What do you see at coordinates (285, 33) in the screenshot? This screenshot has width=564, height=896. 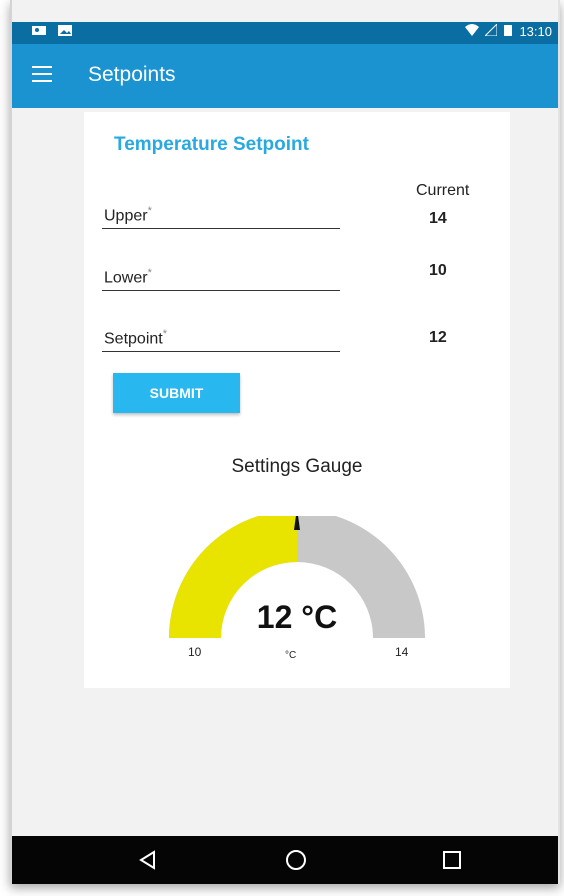 I see `status-bar: 13:10` at bounding box center [285, 33].